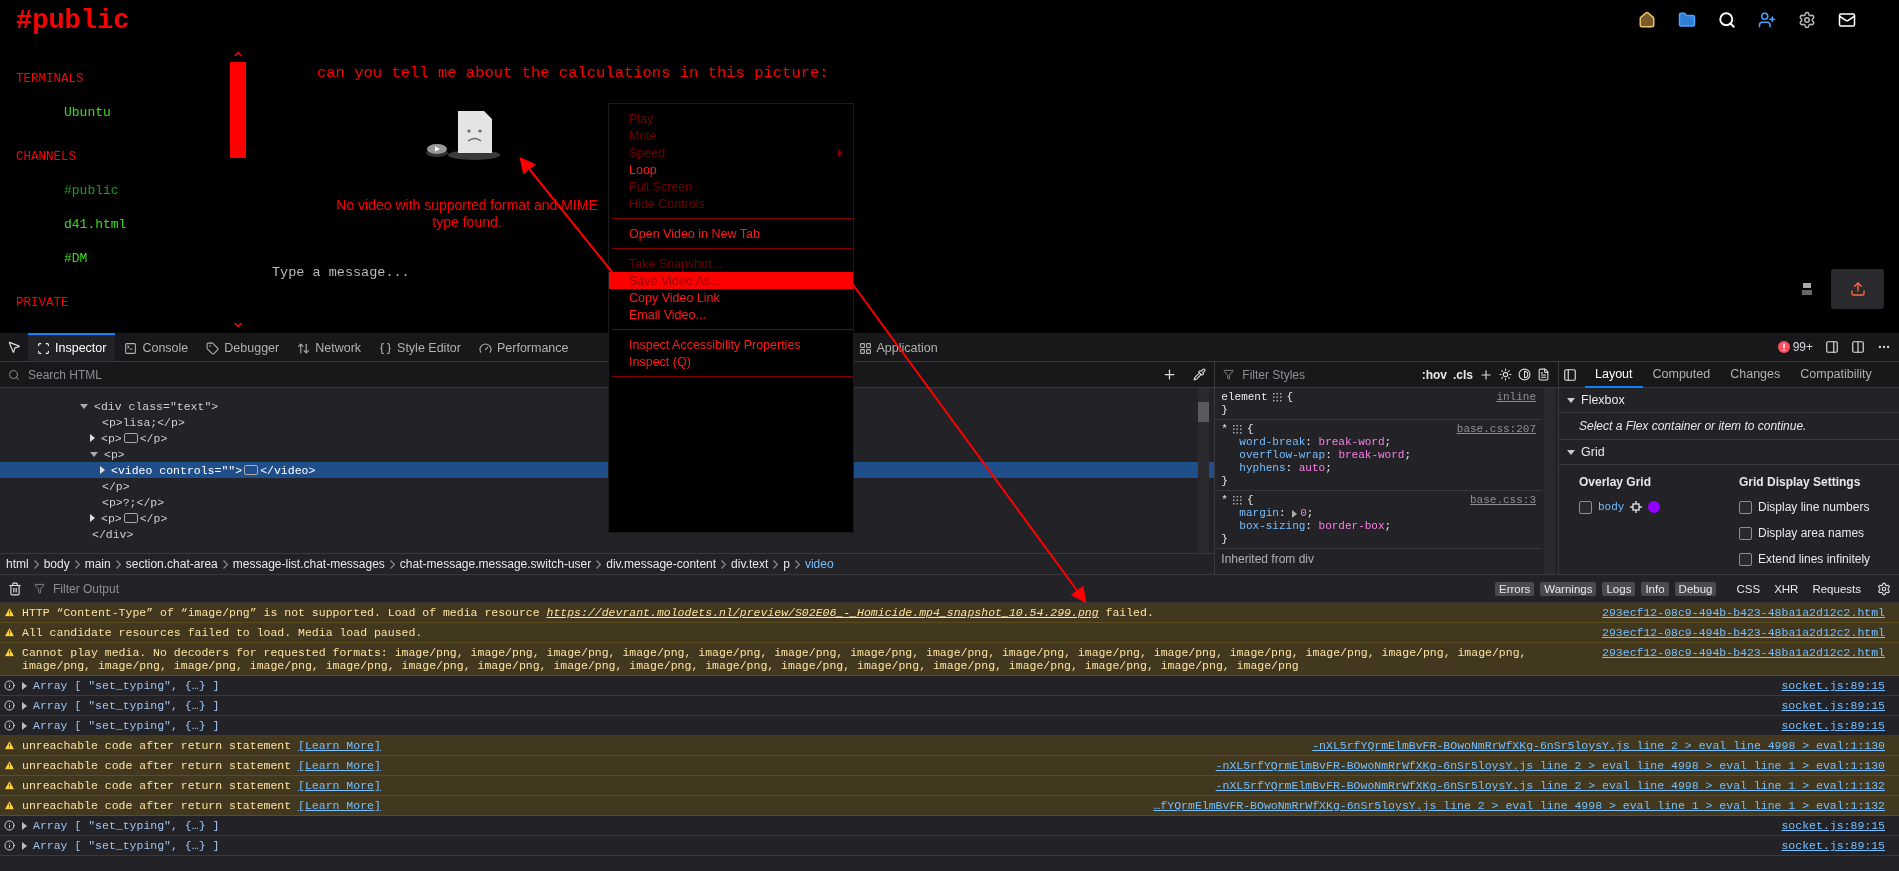 The image size is (1899, 871). Describe the element at coordinates (731, 233) in the screenshot. I see `menu-item: Open Video in New Tab` at that location.